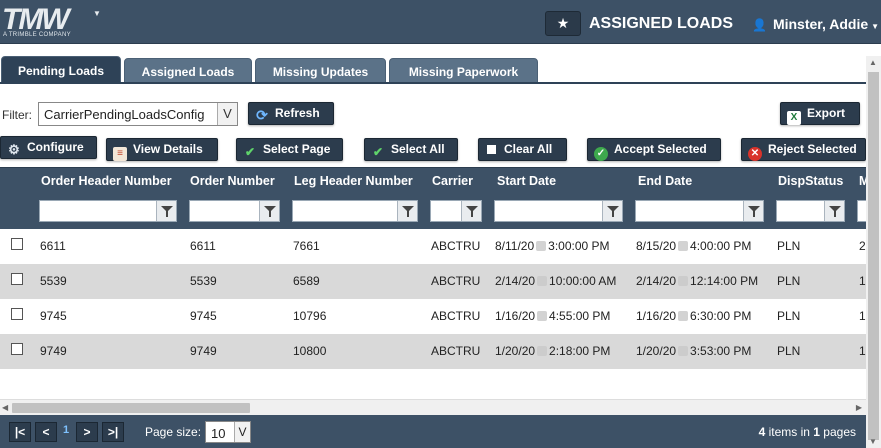 The height and width of the screenshot is (448, 881). Describe the element at coordinates (232, 181) in the screenshot. I see `column-header-order-number: Order Number` at that location.